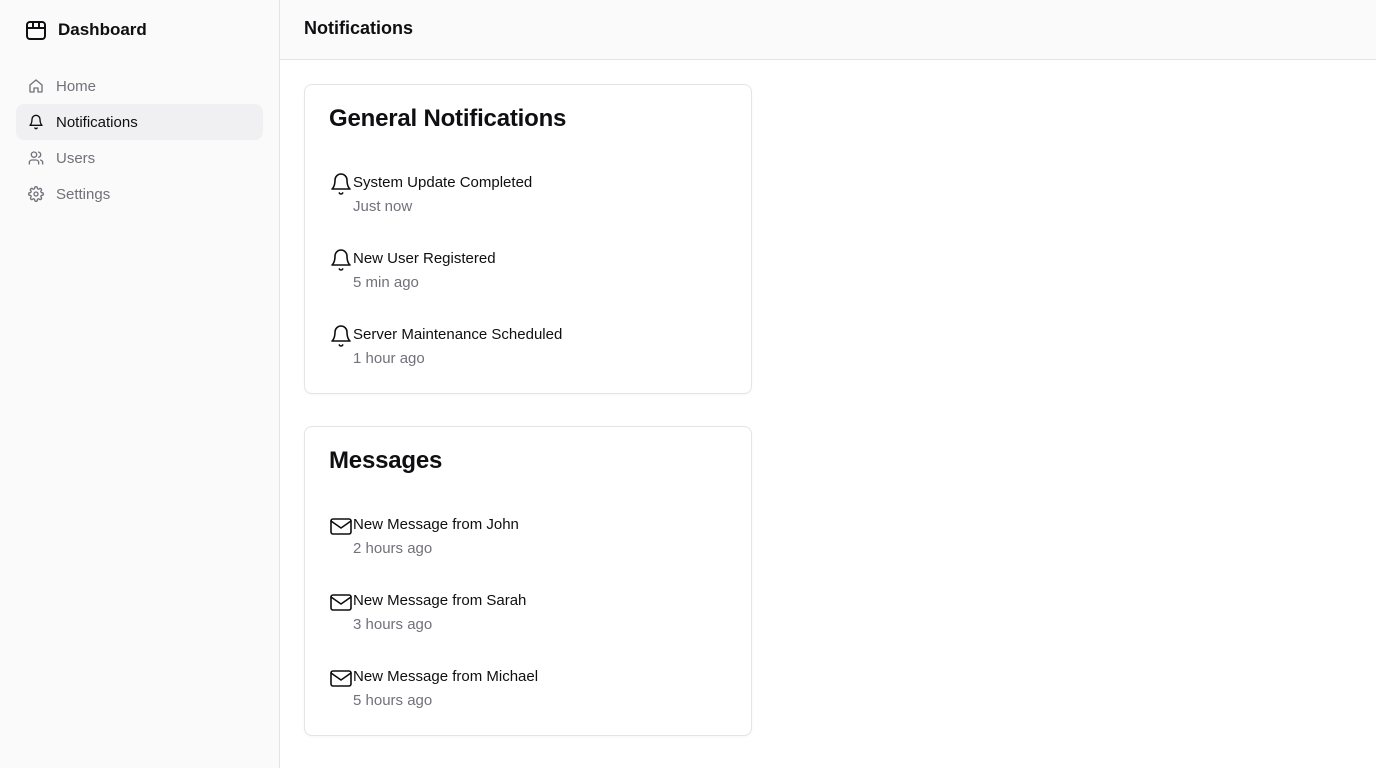  Describe the element at coordinates (76, 86) in the screenshot. I see `sidebar-item-label: Home` at that location.